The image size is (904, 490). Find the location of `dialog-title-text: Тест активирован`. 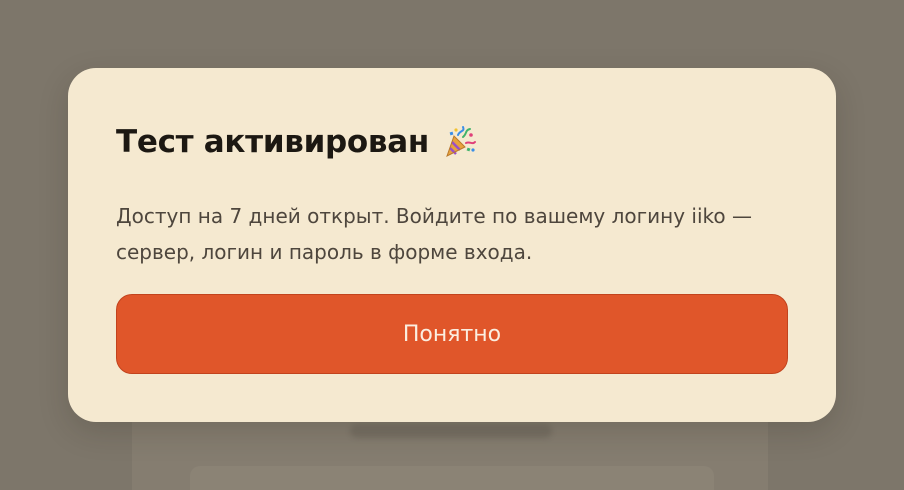

dialog-title-text: Тест активирован is located at coordinates (272, 142).